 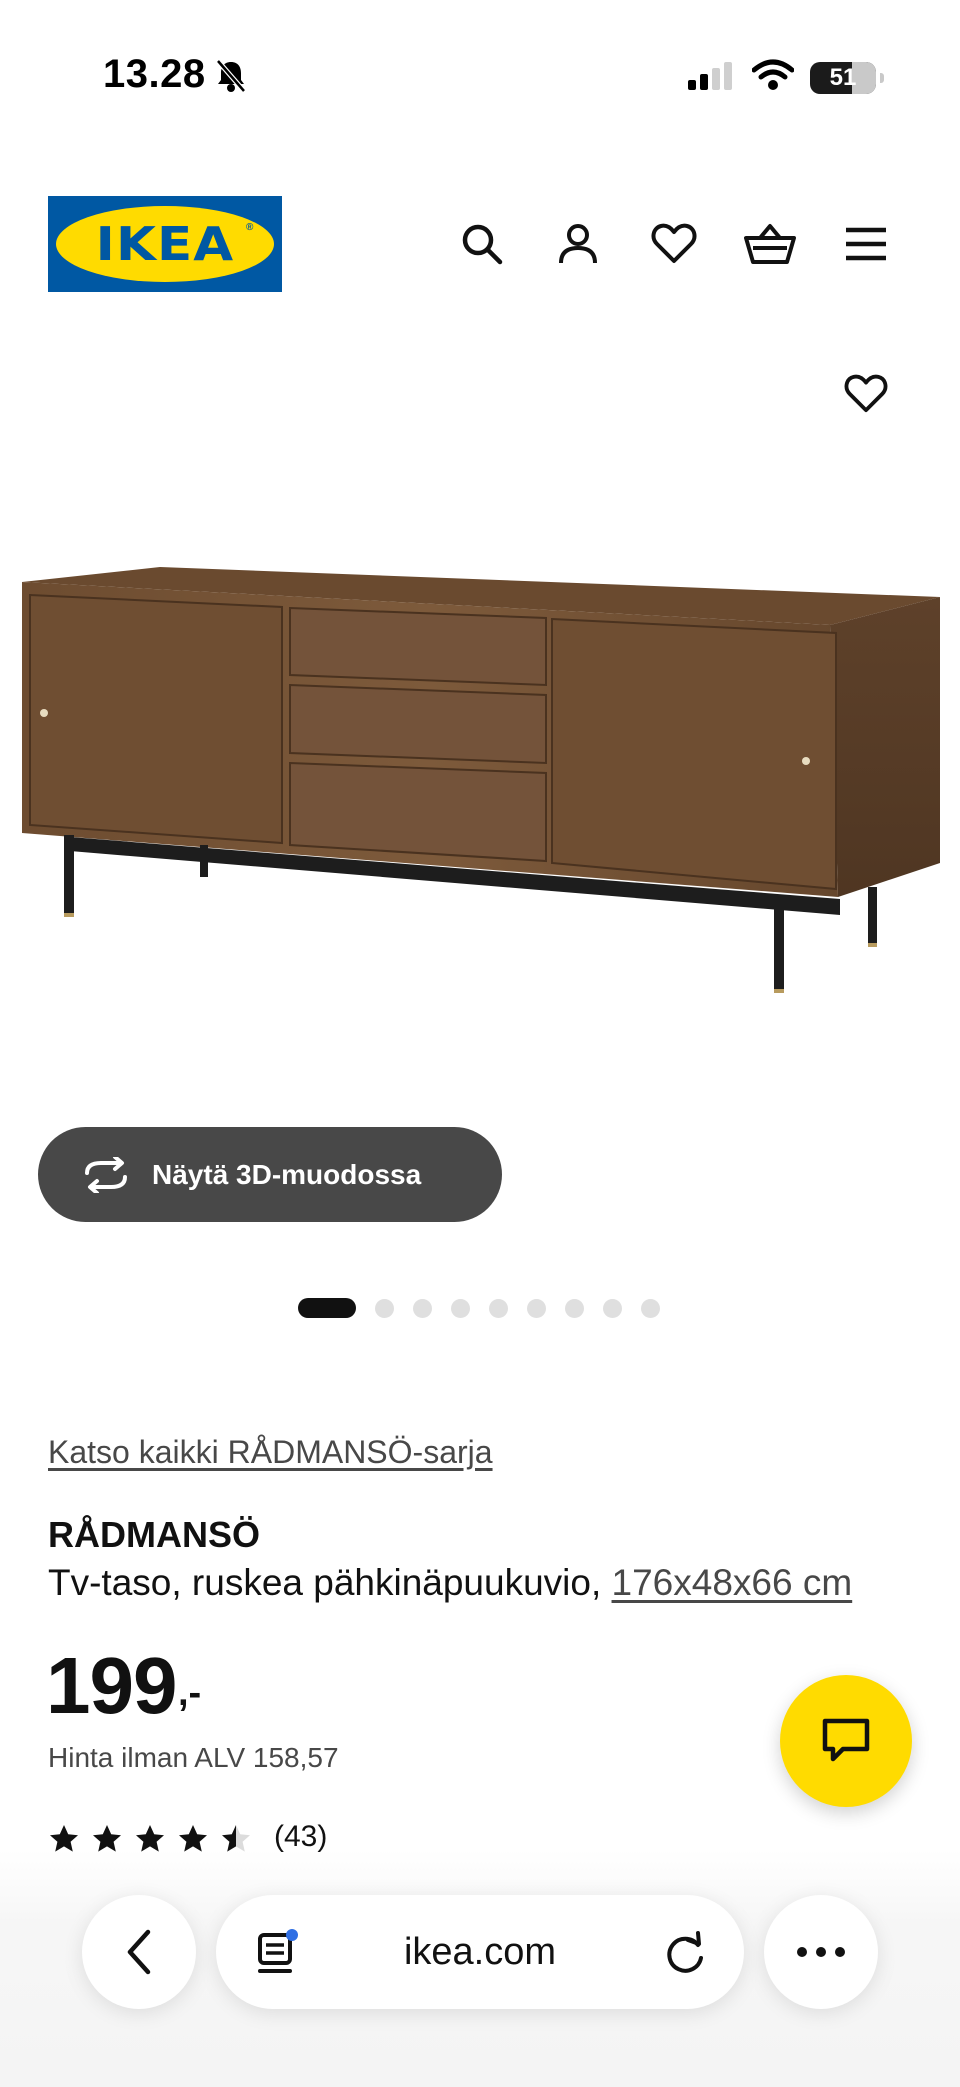 I want to click on browser-back-button, so click(x=139, y=1952).